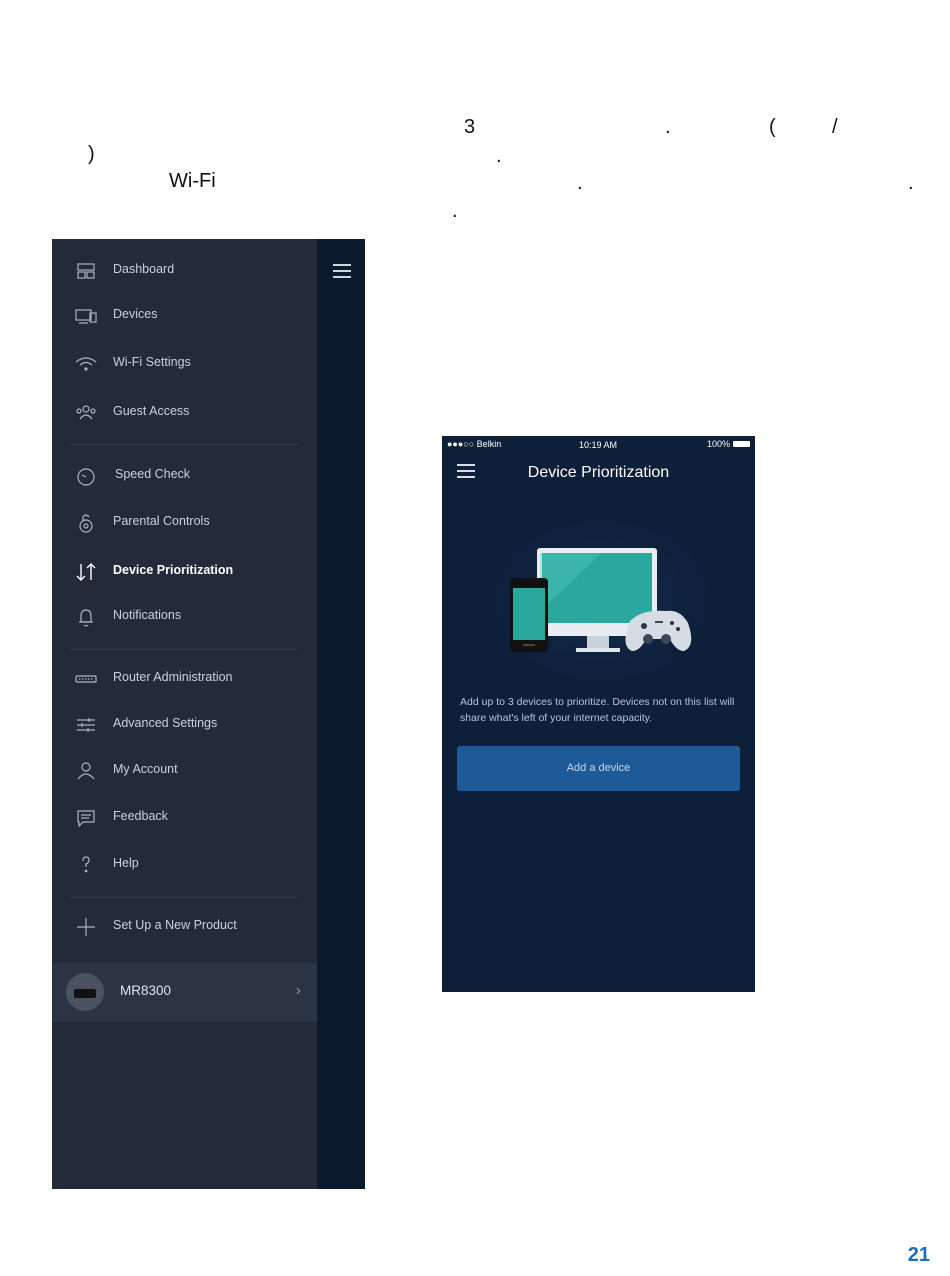 This screenshot has height=1276, width=950. What do you see at coordinates (741, 444) in the screenshot?
I see `battery-icon` at bounding box center [741, 444].